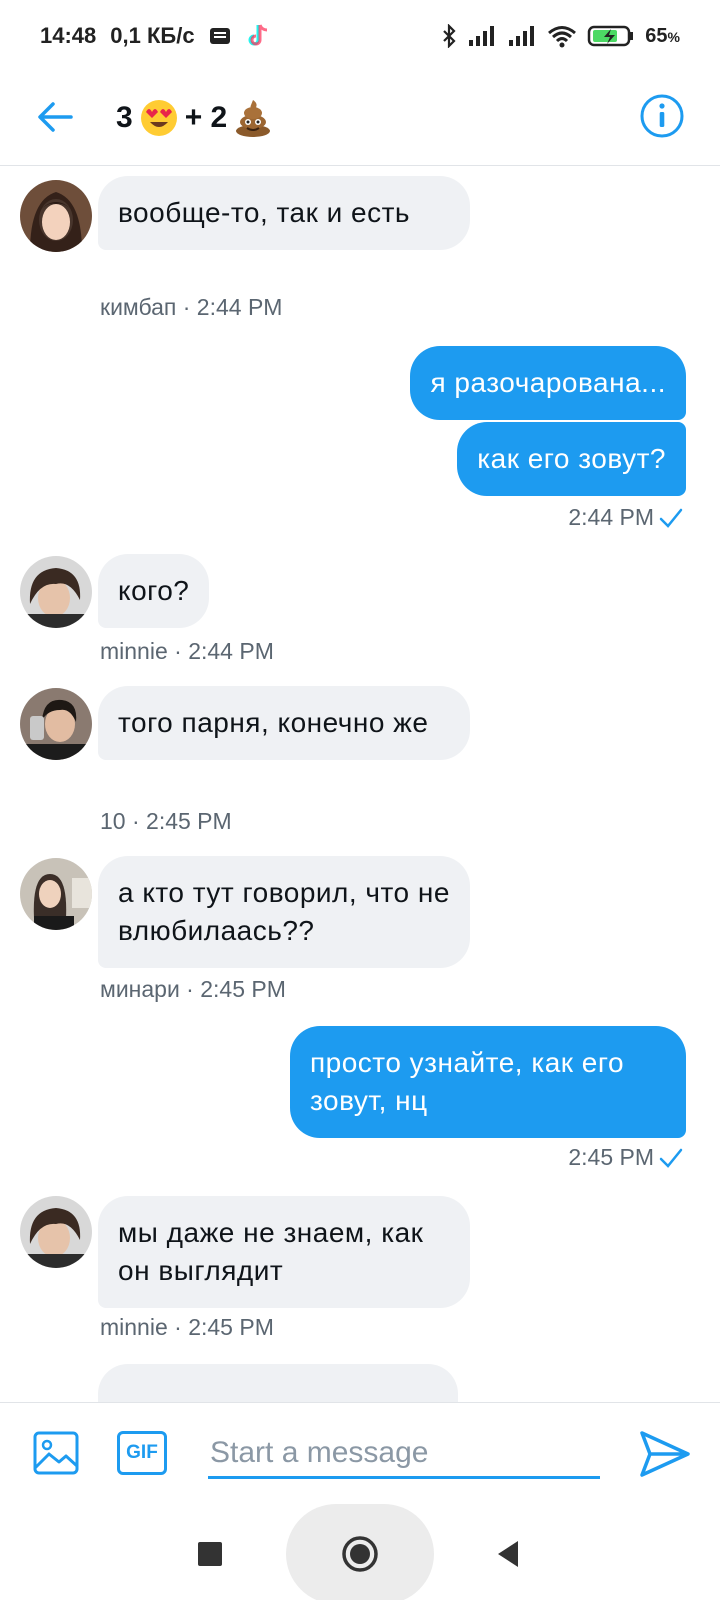 Image resolution: width=720 pixels, height=1600 pixels. Describe the element at coordinates (152, 35) in the screenshot. I see `network-speed: 0,1 КБ/с` at that location.